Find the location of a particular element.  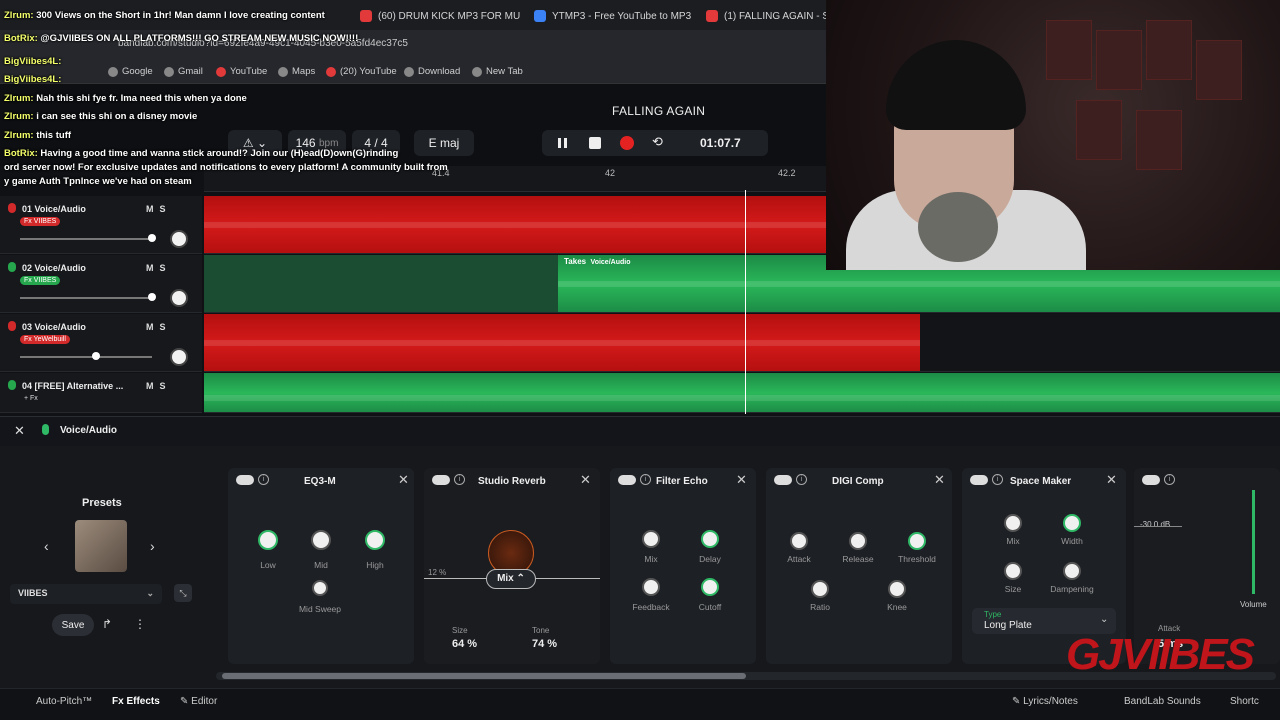

loop-icon: ⟲ is located at coordinates (659, 141).